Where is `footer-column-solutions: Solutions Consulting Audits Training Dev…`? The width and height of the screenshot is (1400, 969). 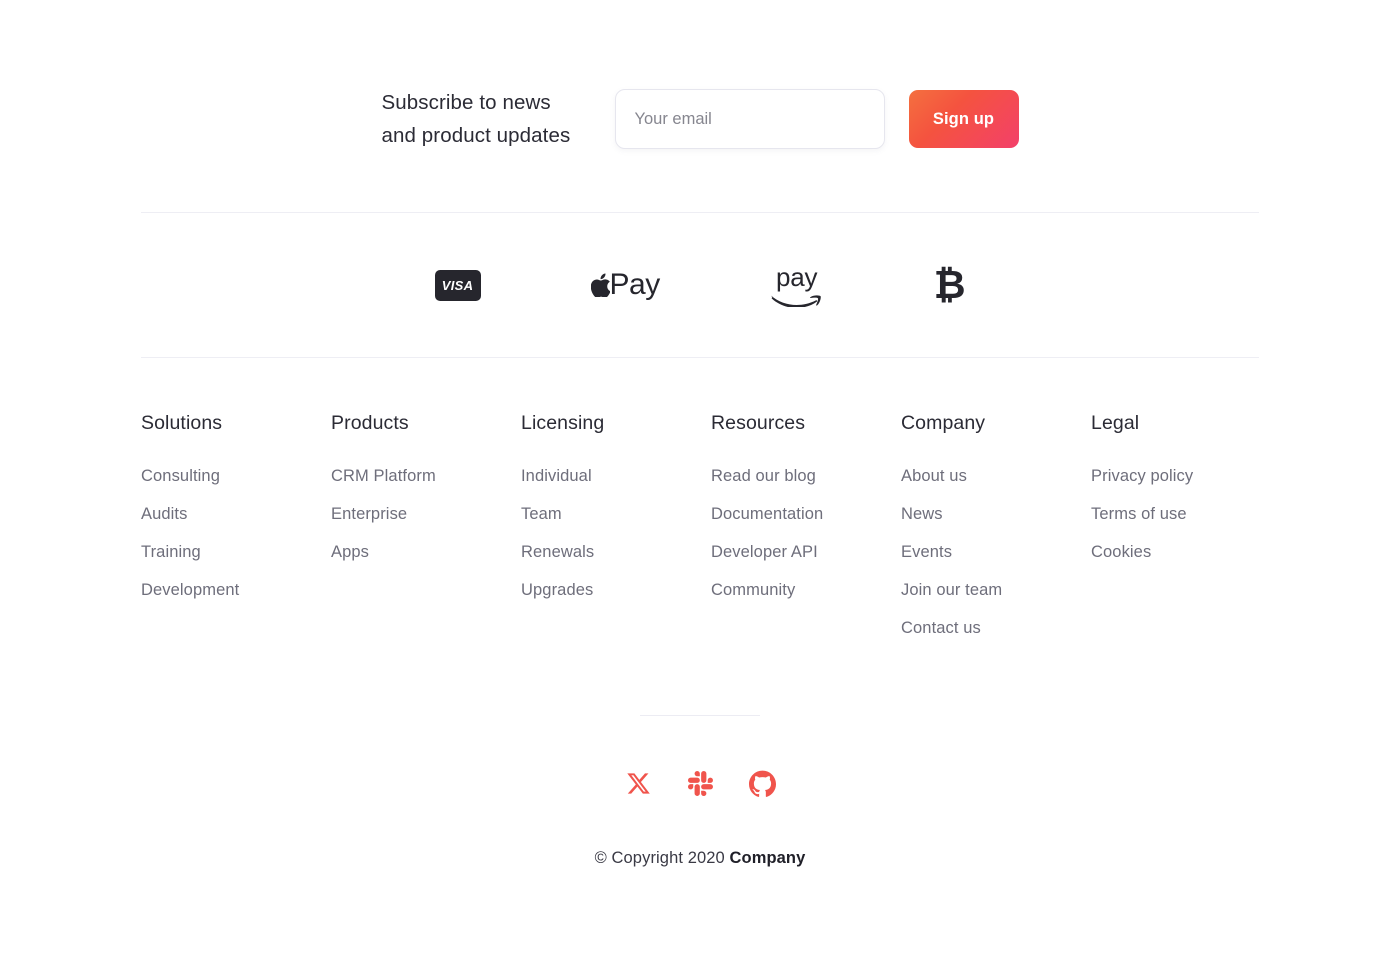 footer-column-solutions: Solutions Consulting Audits Training Dev… is located at coordinates (236, 529).